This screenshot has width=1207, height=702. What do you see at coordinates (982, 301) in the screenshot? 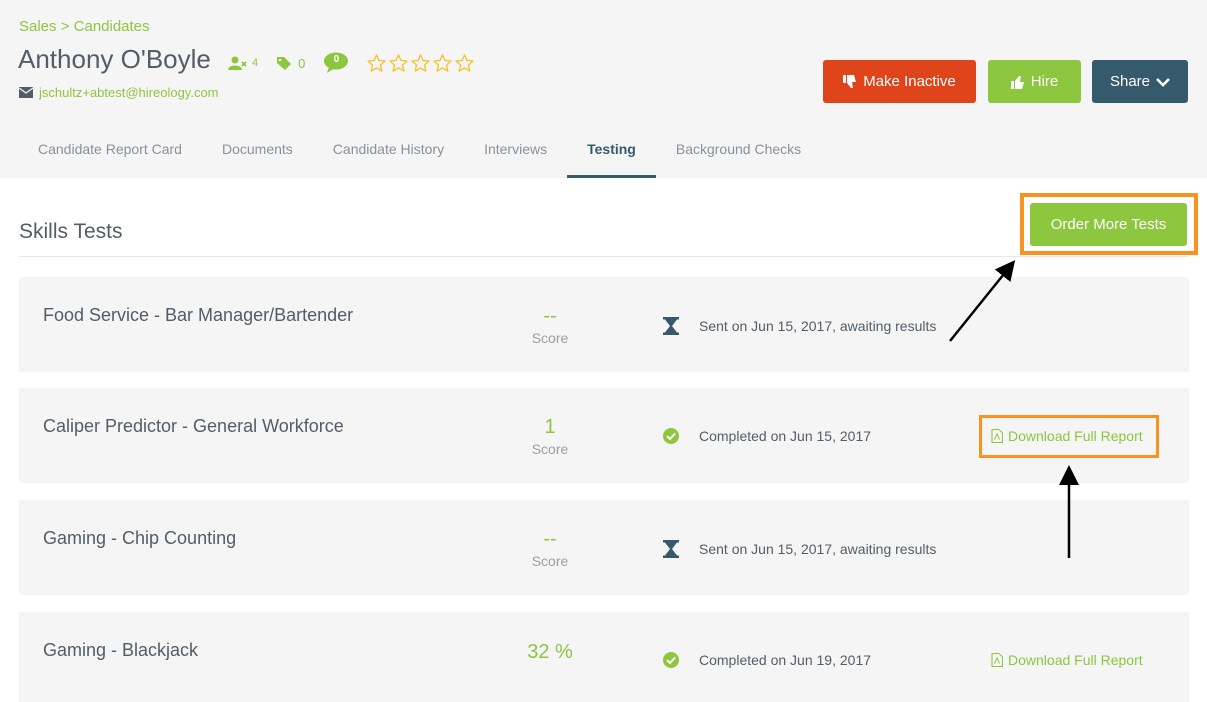
I see `arrow-to-order-button` at bounding box center [982, 301].